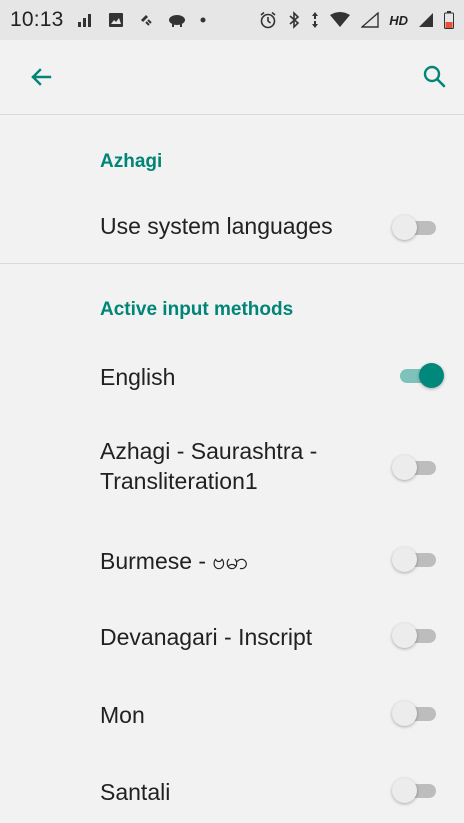 The width and height of the screenshot is (464, 823). What do you see at coordinates (232, 714) in the screenshot?
I see `input-method-row-mon: Mon` at bounding box center [232, 714].